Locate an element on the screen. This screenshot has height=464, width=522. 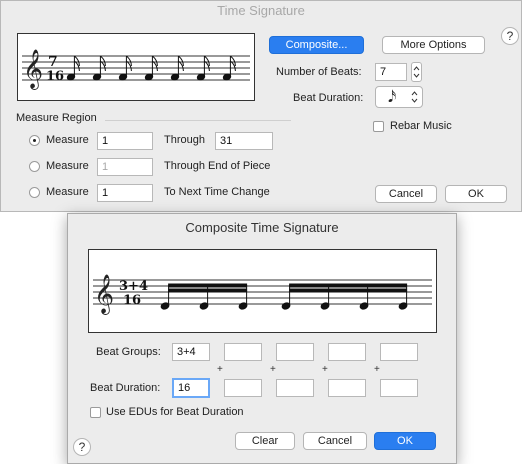
measure-to-next-radio is located at coordinates (34, 192).